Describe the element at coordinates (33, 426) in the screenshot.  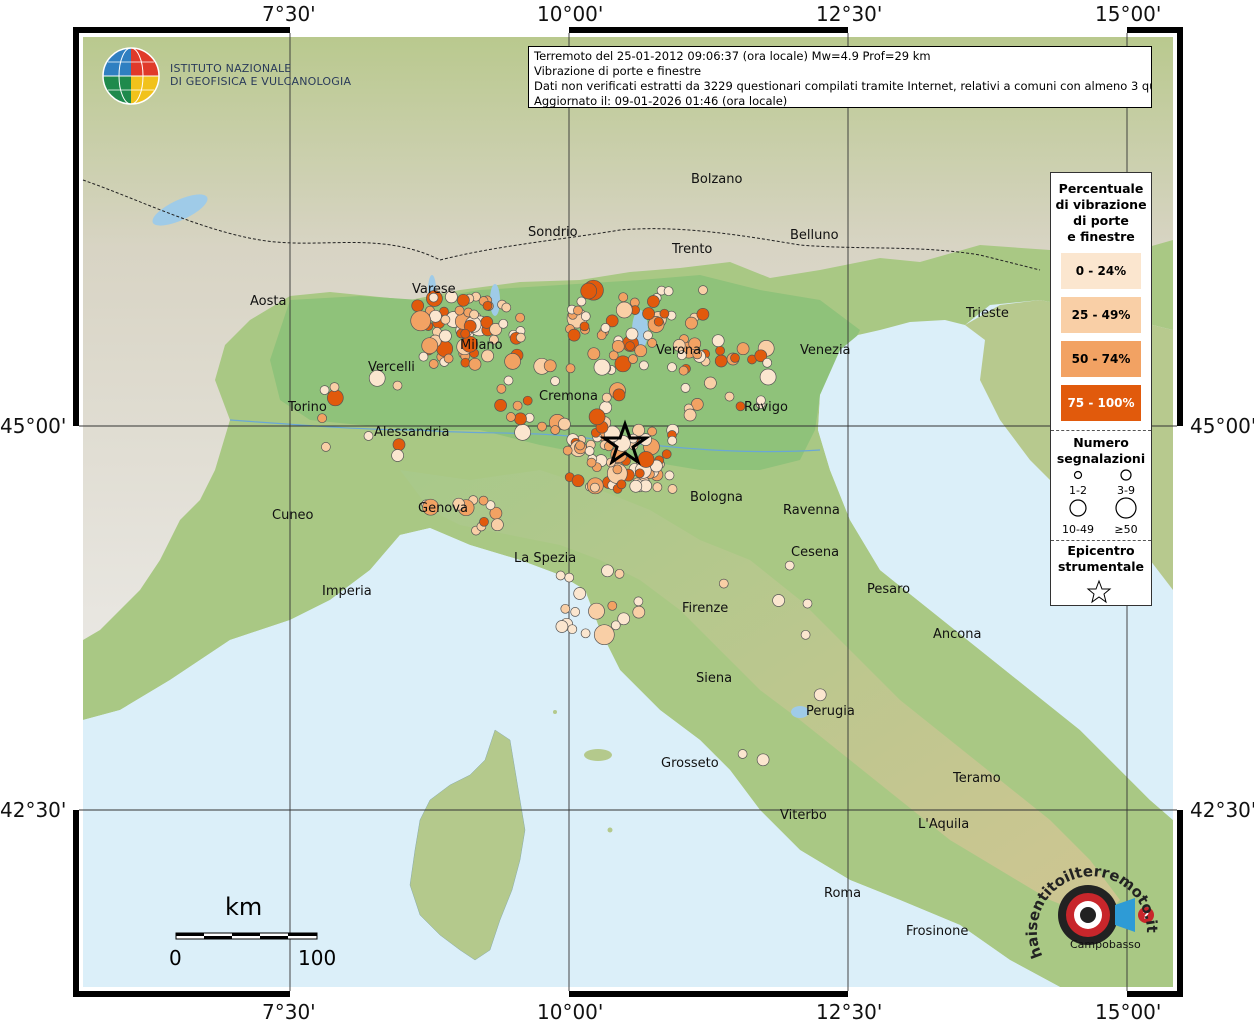
I see `lat-label-45: 45°00'` at that location.